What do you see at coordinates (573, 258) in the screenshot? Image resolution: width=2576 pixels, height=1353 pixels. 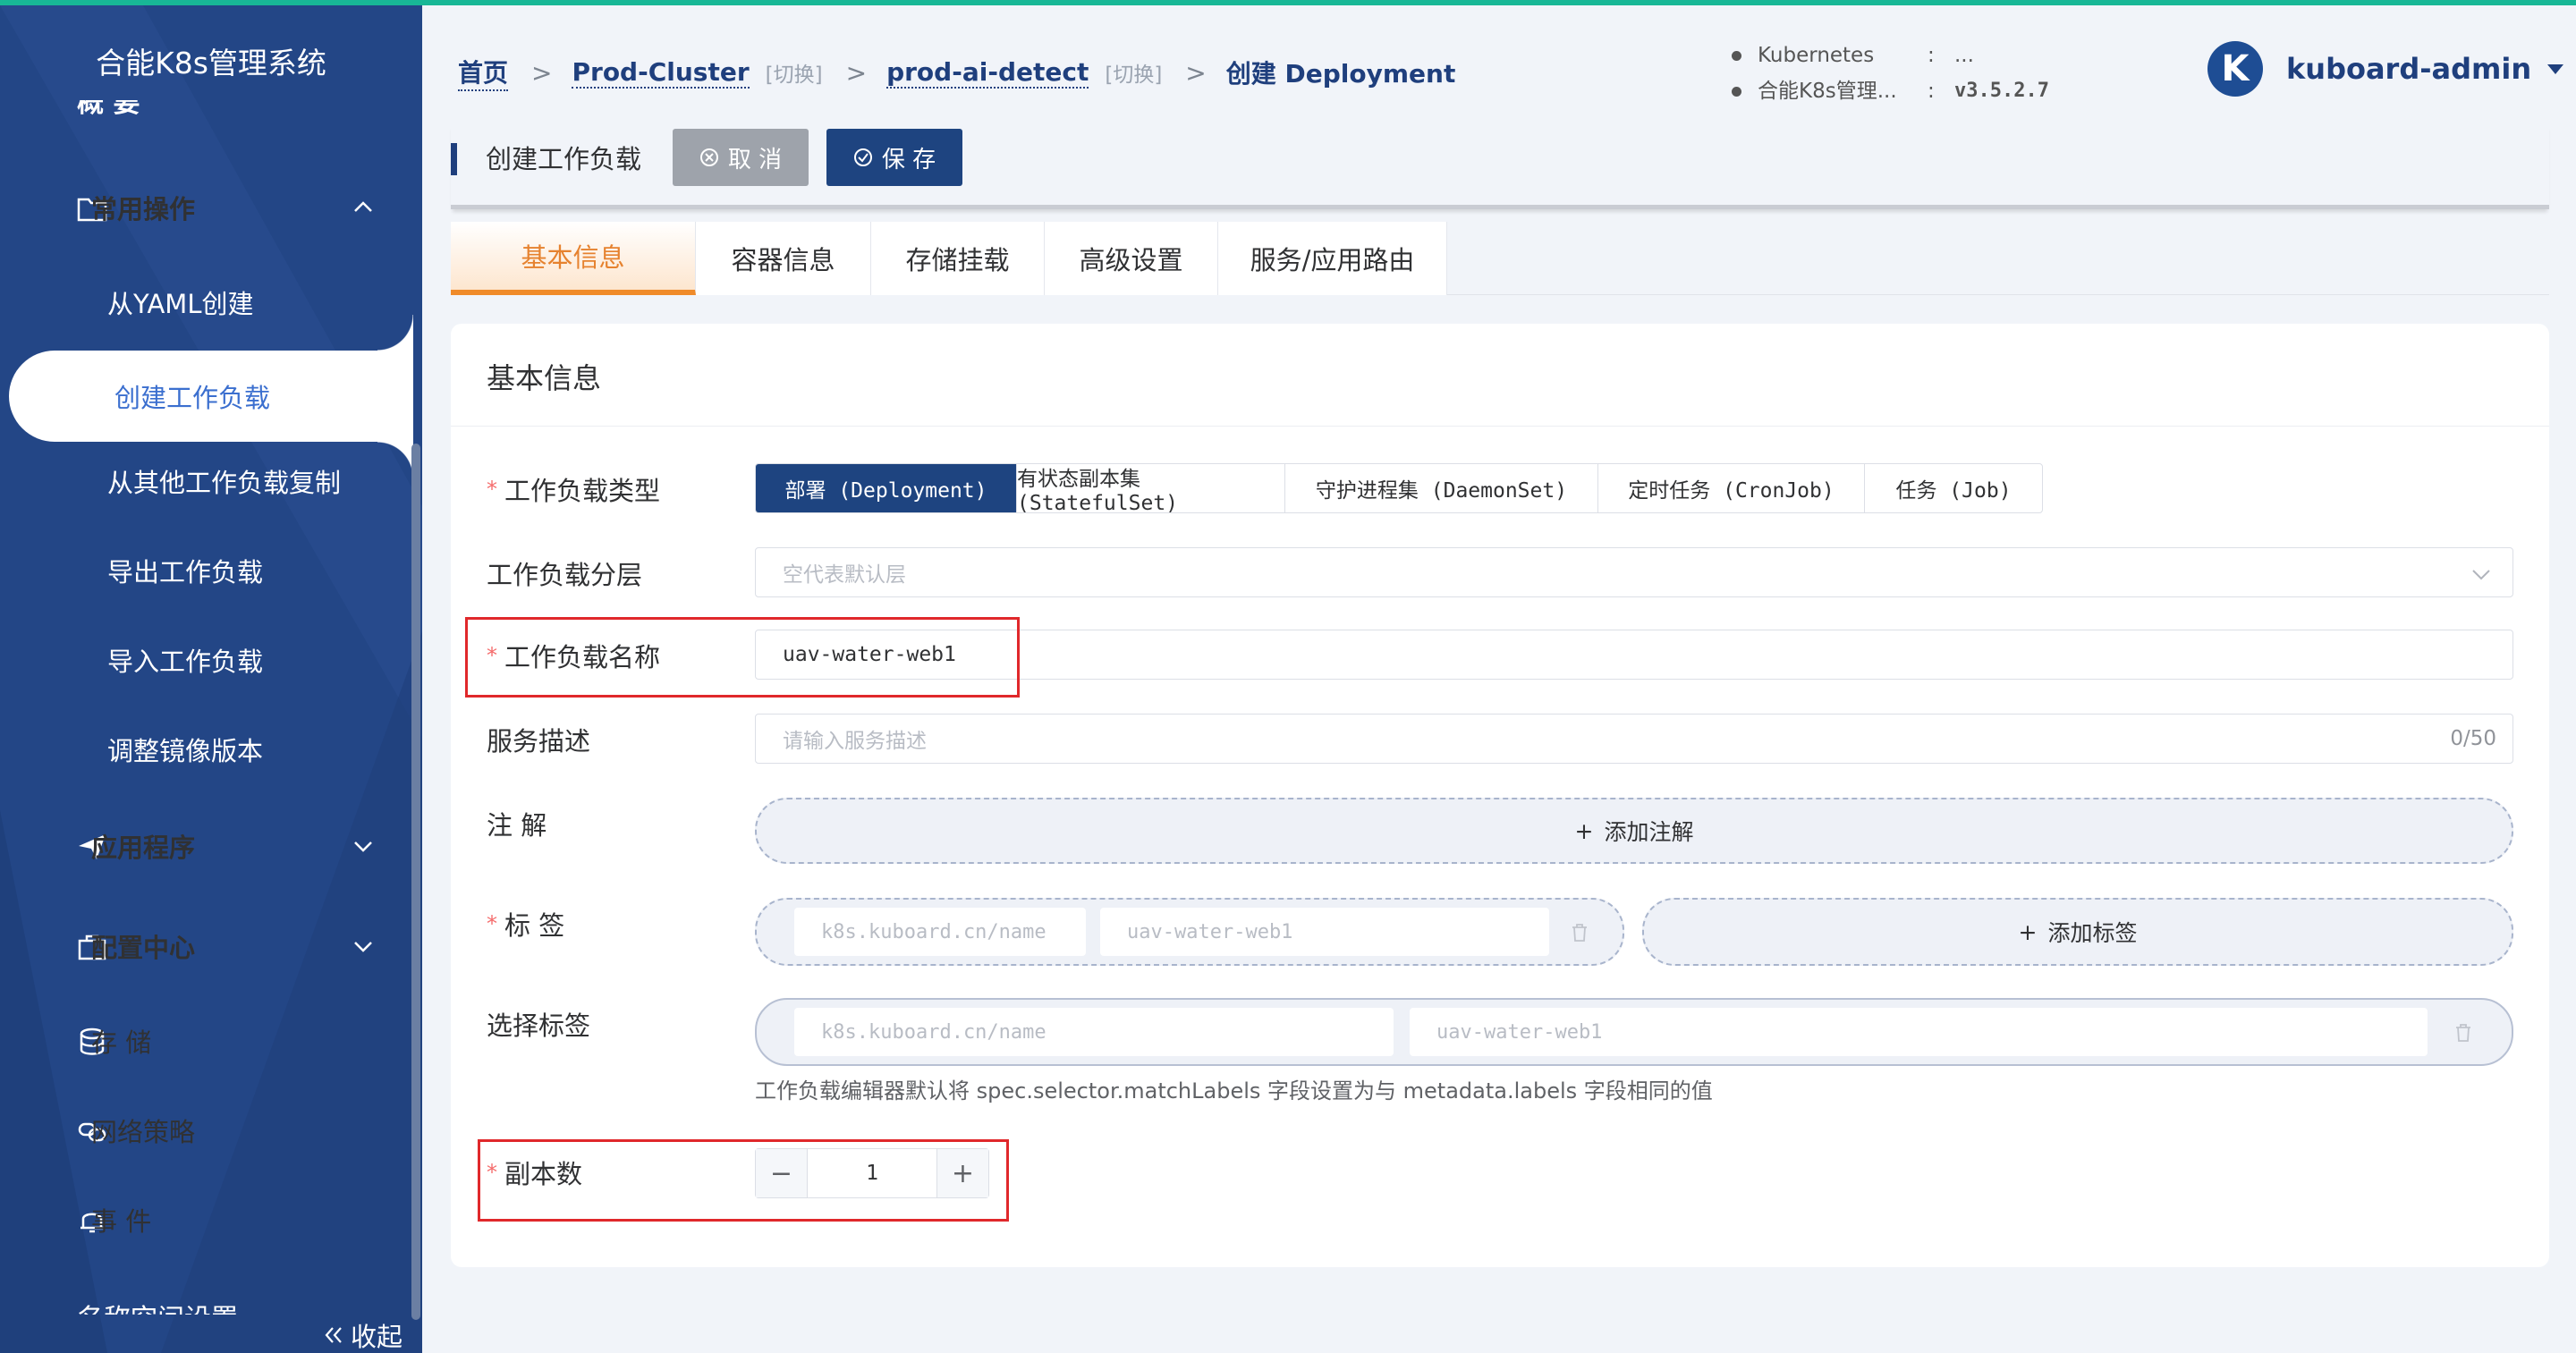 I see `tab-basic-info: 基本信息` at bounding box center [573, 258].